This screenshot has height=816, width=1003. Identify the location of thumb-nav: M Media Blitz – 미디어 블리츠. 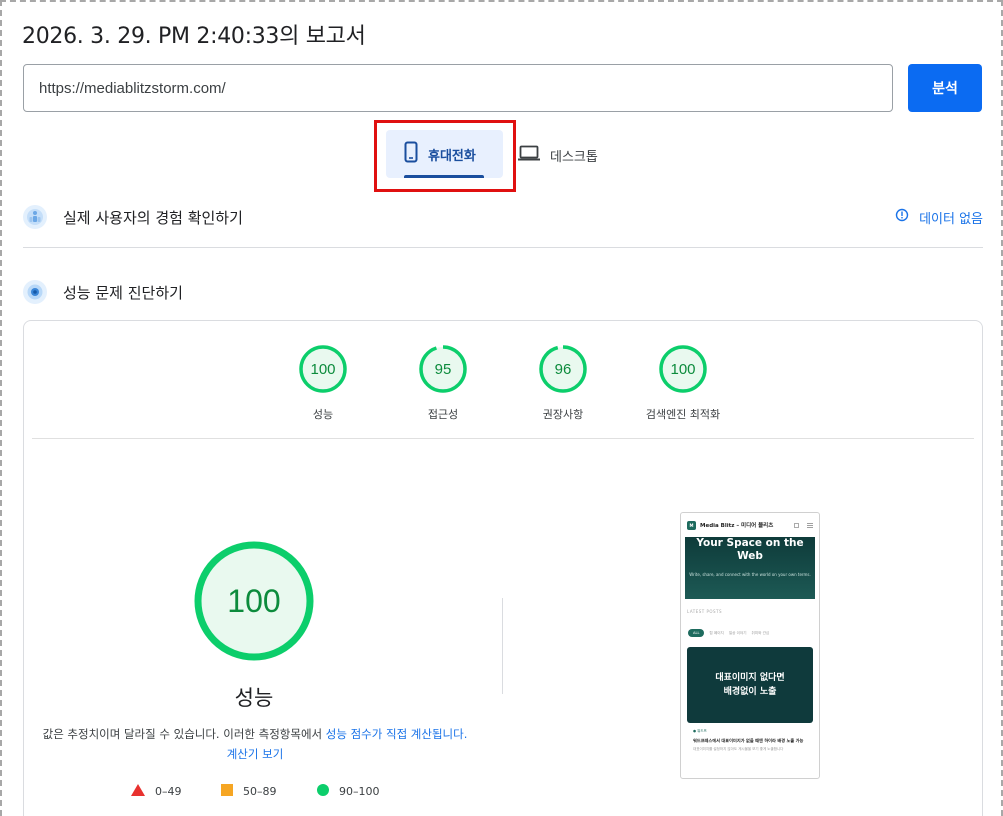
(750, 525).